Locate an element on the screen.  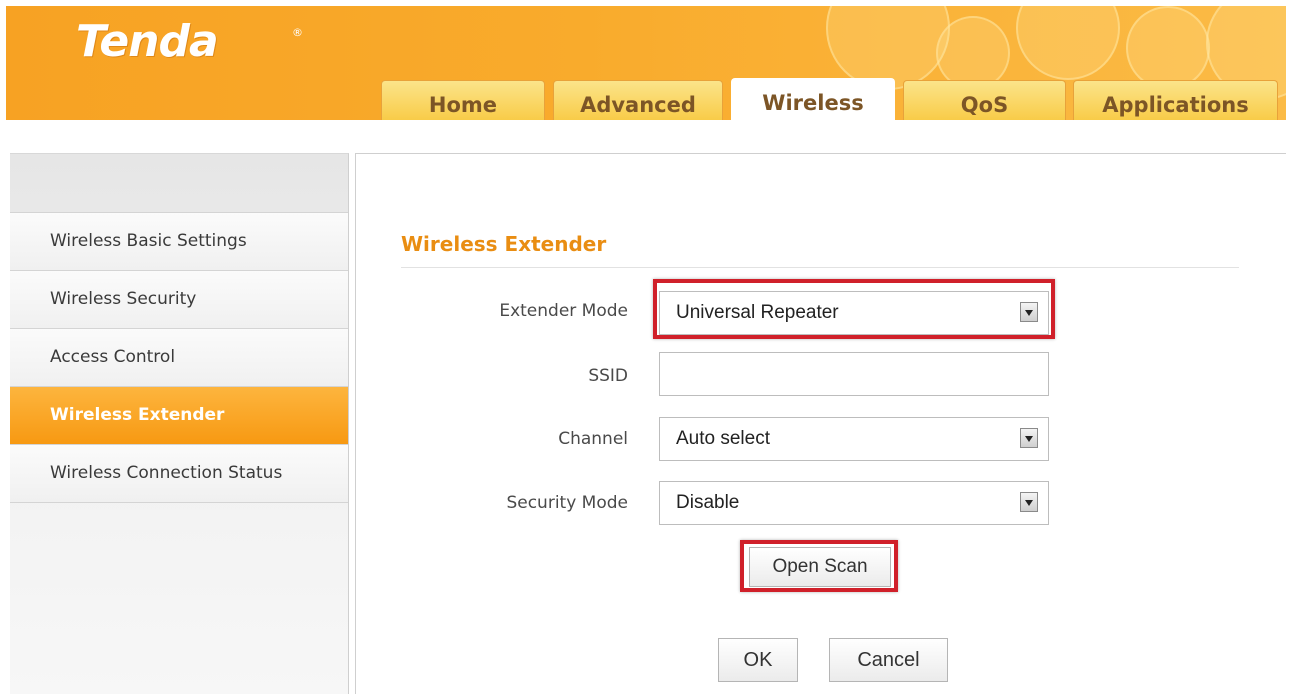
cancel-button: Cancel is located at coordinates (888, 660).